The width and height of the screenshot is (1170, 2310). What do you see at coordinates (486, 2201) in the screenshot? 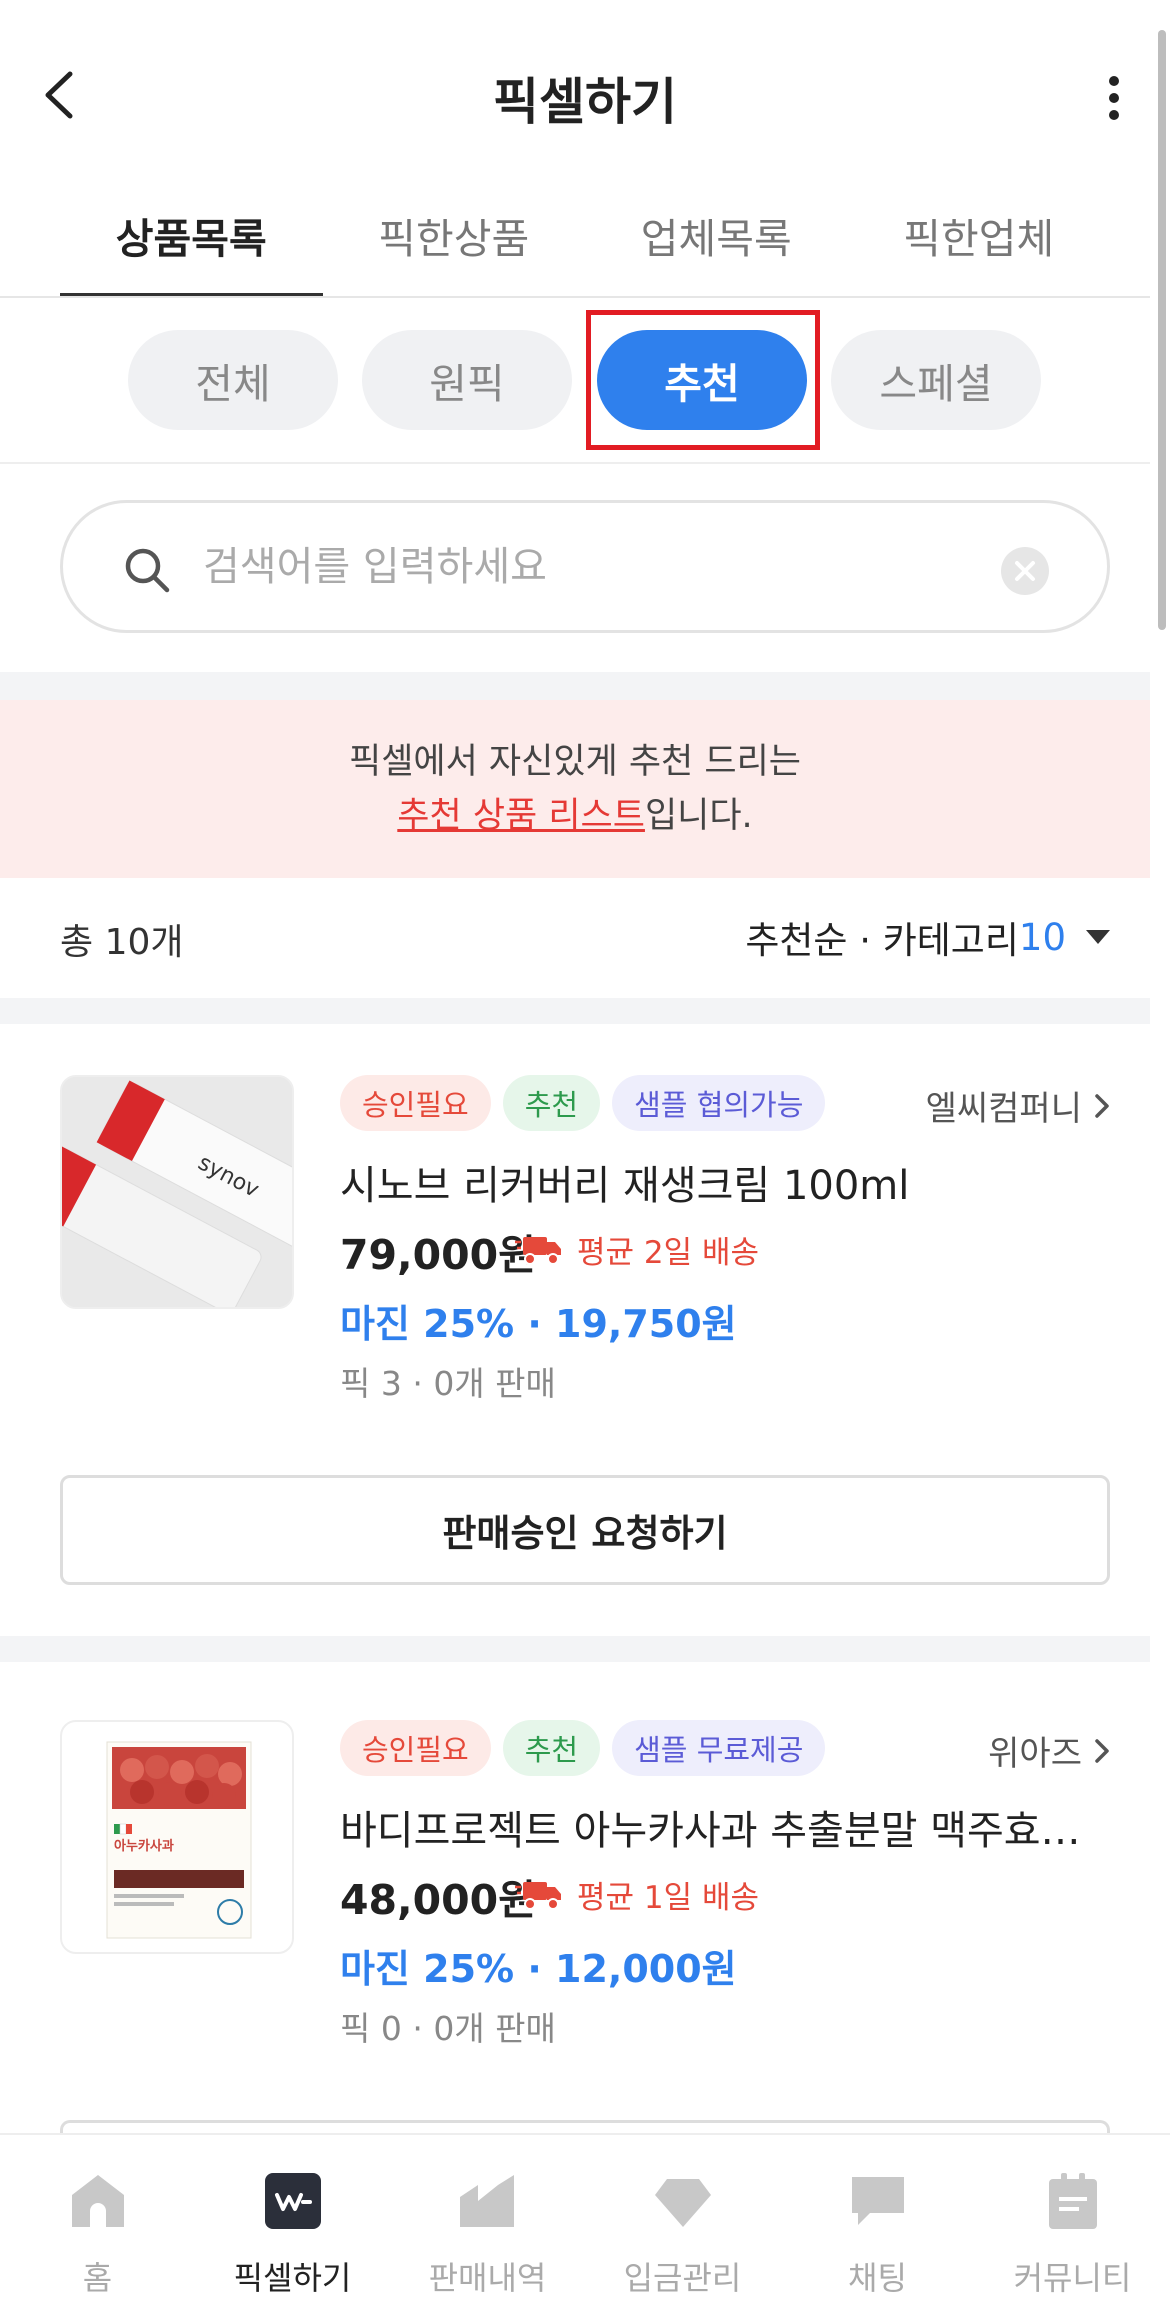
I see `sales-chart-icon` at bounding box center [486, 2201].